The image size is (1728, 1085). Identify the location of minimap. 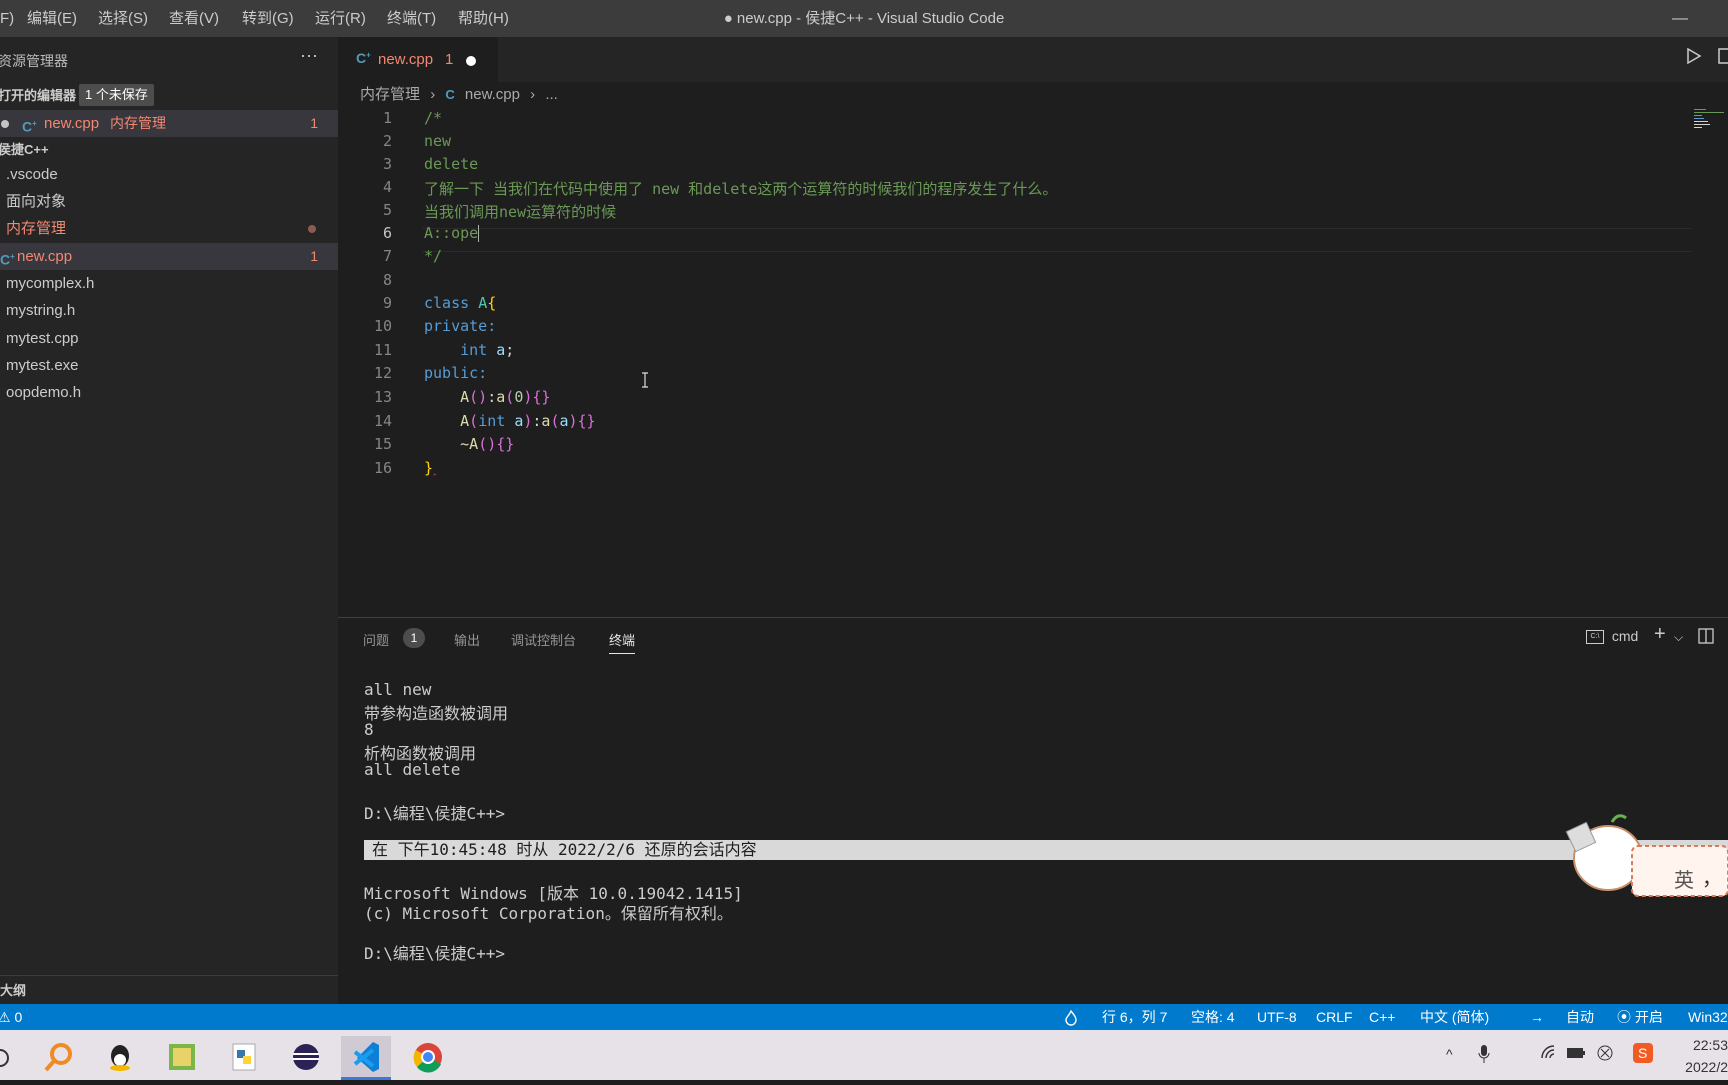
(1709, 127).